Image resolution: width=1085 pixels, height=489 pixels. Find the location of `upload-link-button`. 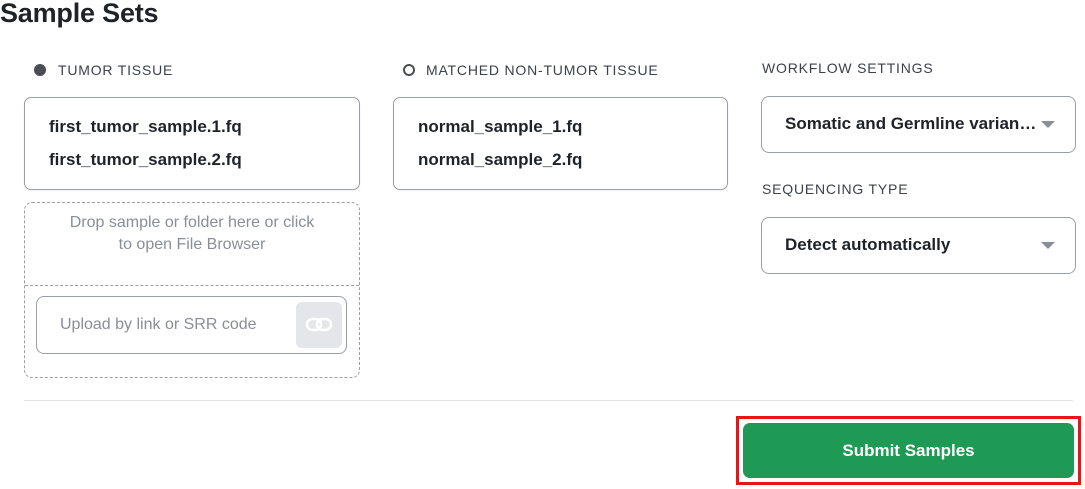

upload-link-button is located at coordinates (319, 325).